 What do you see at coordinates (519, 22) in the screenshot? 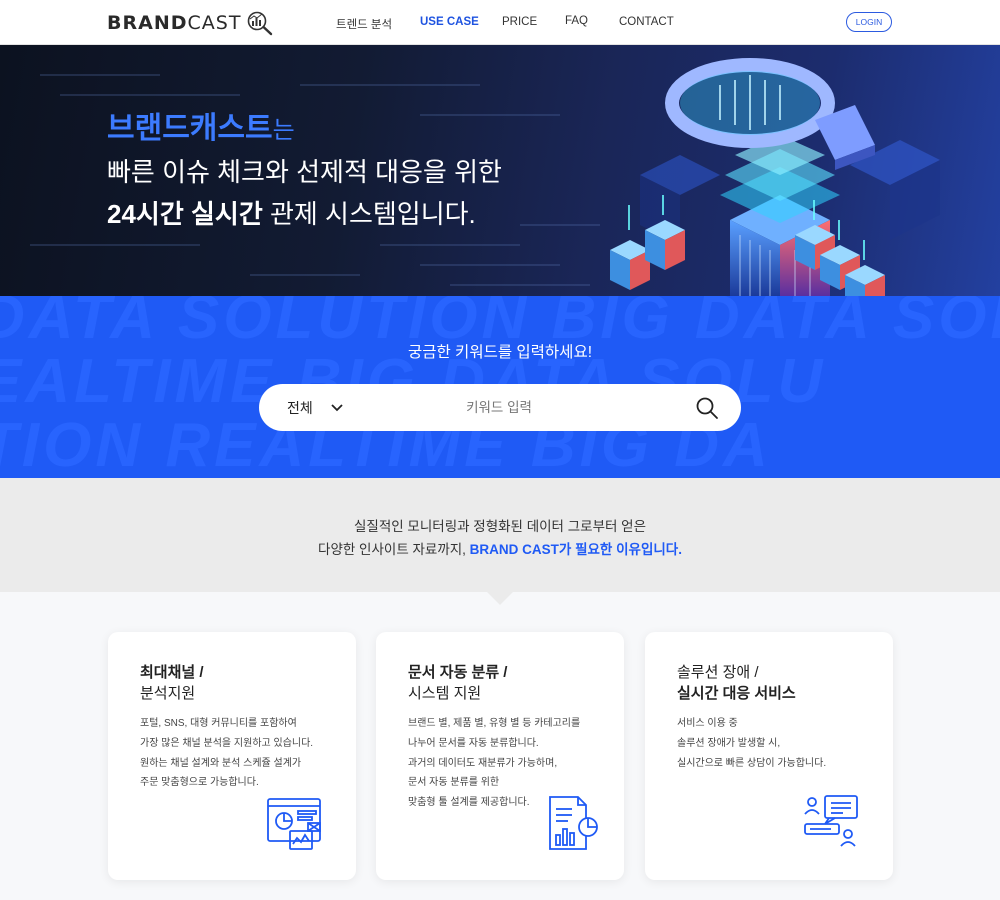
I see `nav-item-price: PRICE` at bounding box center [519, 22].